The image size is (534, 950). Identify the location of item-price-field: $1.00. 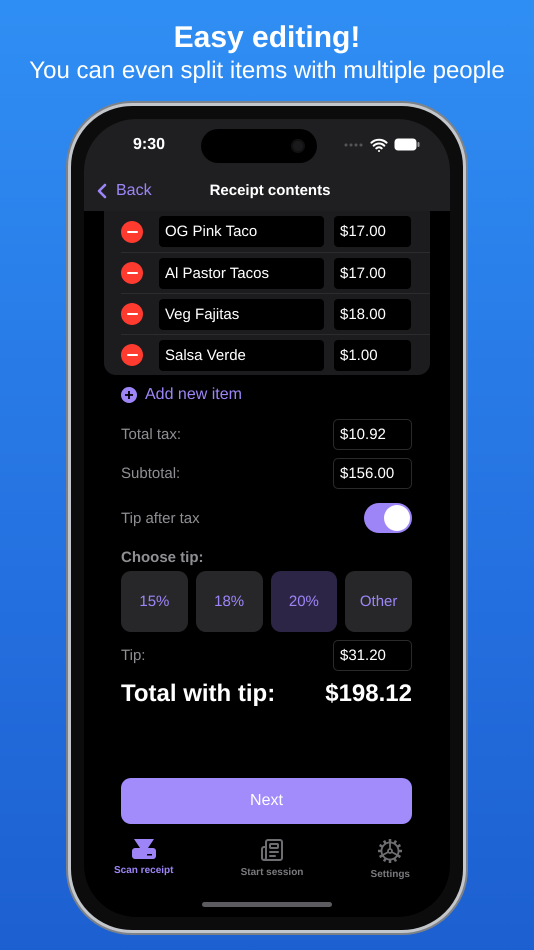
(372, 355).